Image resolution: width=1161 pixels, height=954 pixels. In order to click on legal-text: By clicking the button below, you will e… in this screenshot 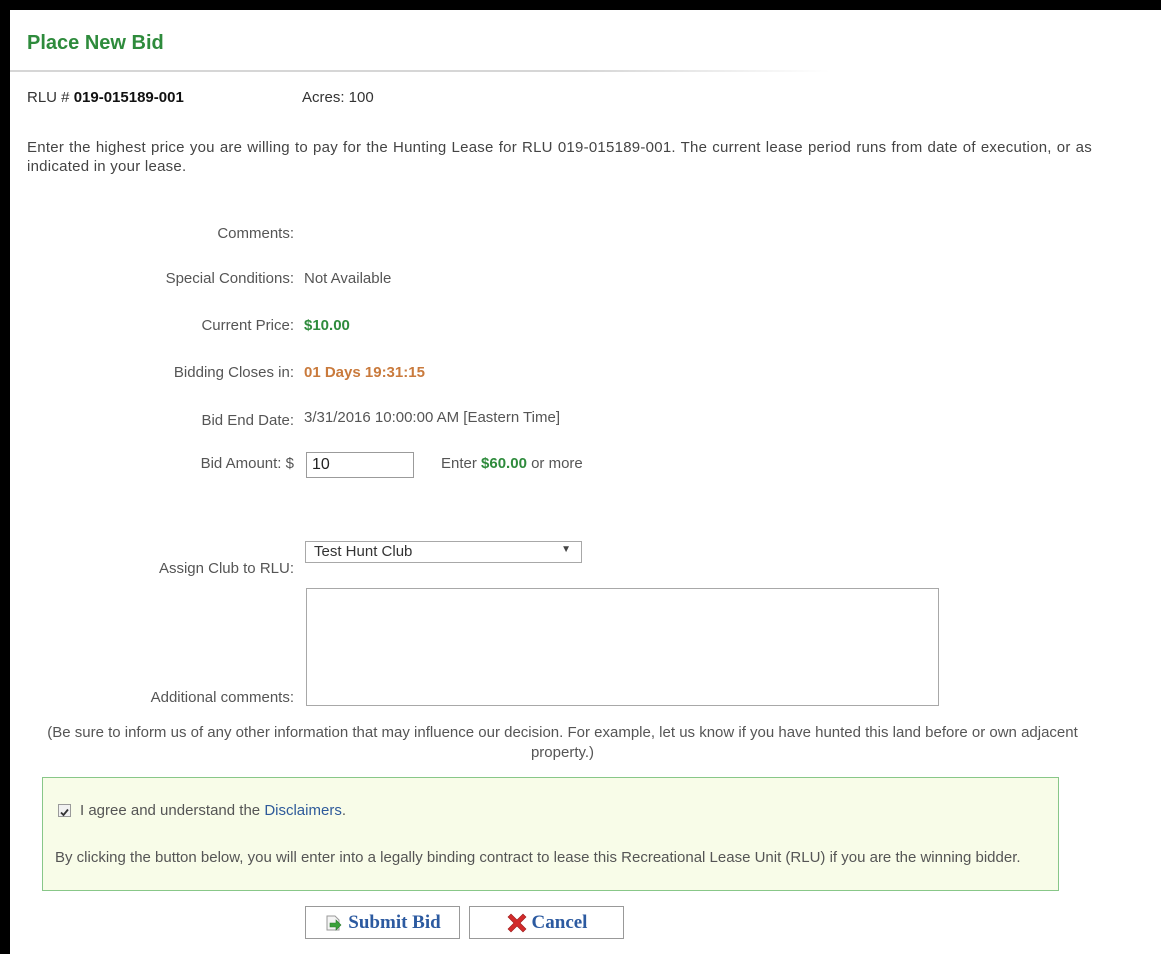, I will do `click(538, 857)`.